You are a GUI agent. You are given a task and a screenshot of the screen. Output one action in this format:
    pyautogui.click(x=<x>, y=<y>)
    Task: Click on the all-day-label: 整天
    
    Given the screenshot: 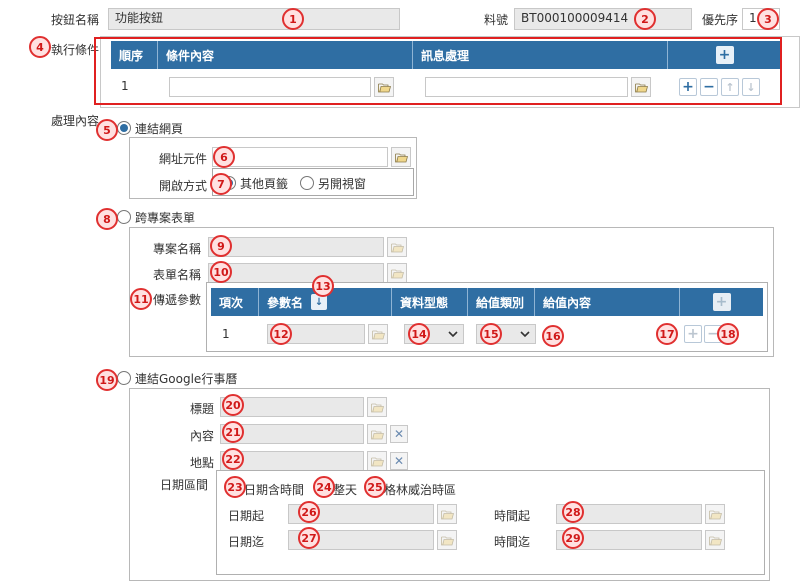 What is the action you would take?
    pyautogui.click(x=345, y=490)
    